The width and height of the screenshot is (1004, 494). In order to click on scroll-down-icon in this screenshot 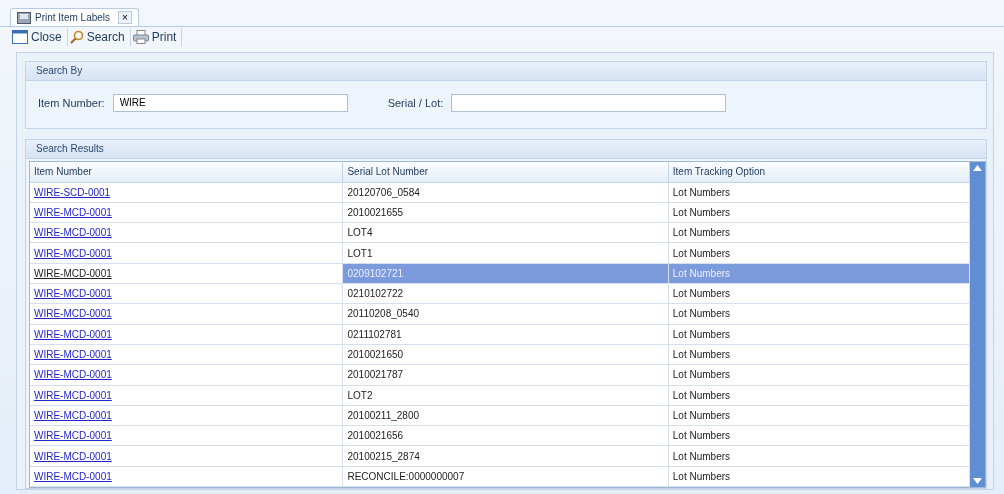, I will do `click(977, 481)`.